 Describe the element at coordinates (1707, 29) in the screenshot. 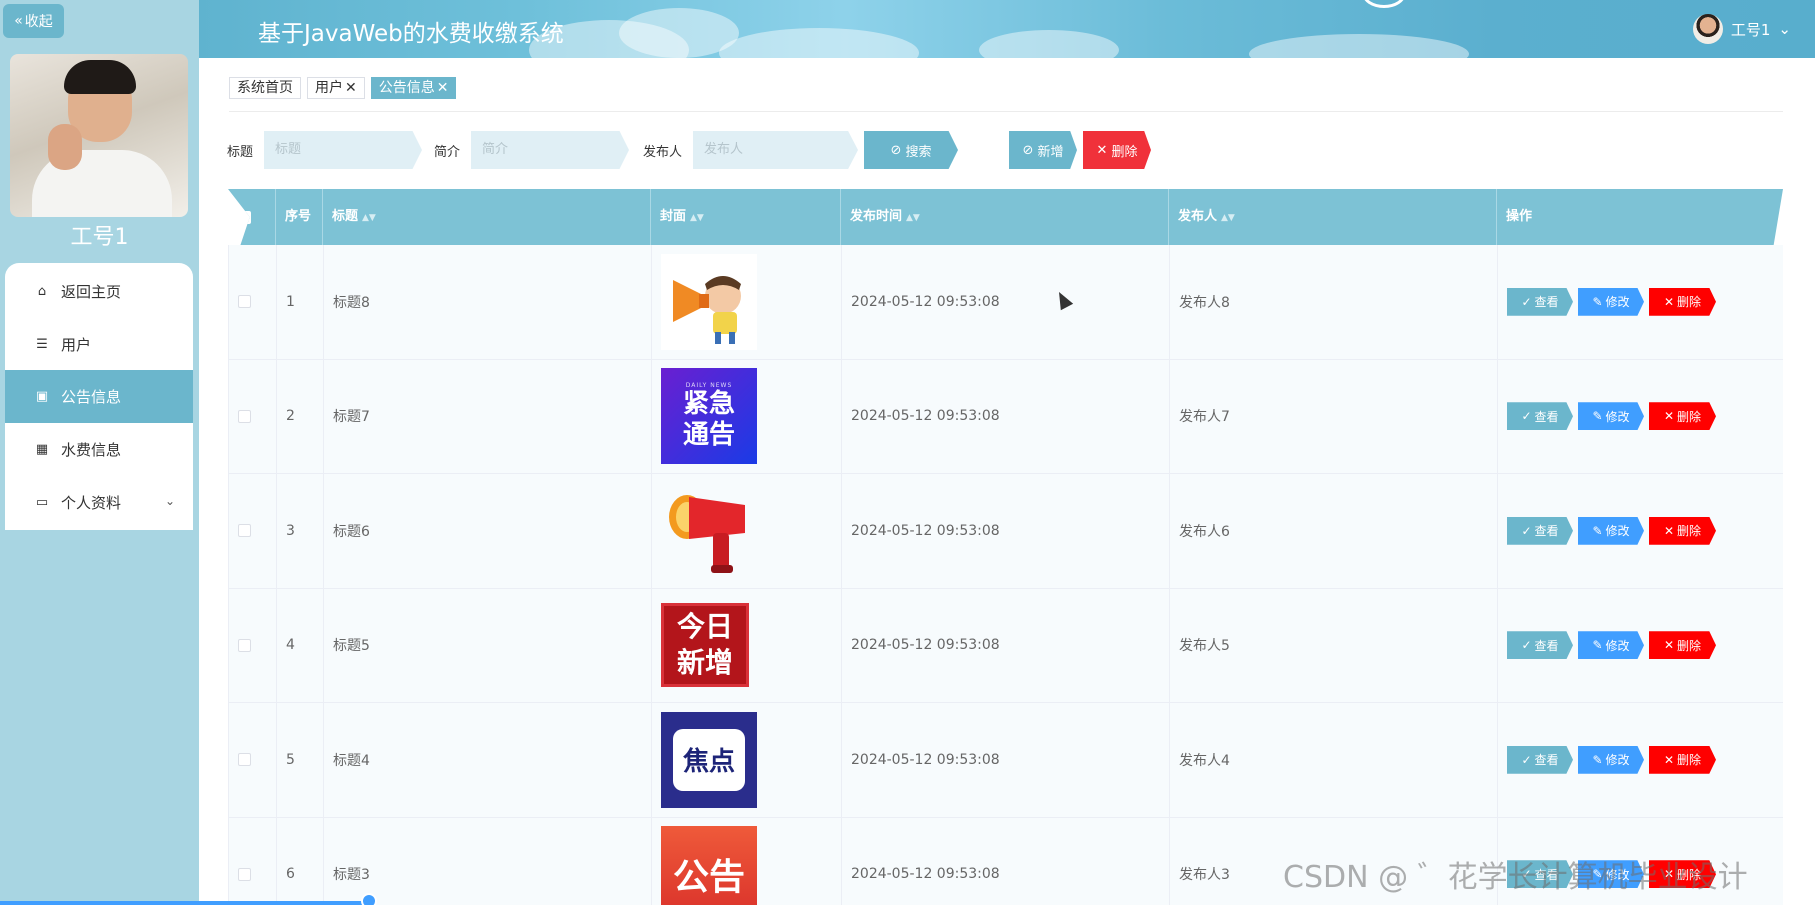

I see `avatar` at that location.